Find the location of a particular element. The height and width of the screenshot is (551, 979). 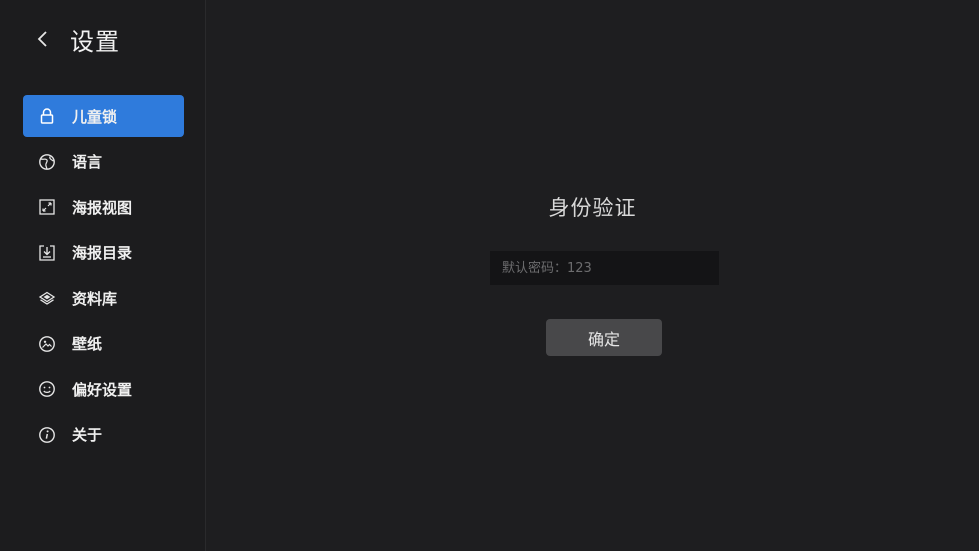

sidebar-item-wallpaper: 壁纸 is located at coordinates (103, 344).